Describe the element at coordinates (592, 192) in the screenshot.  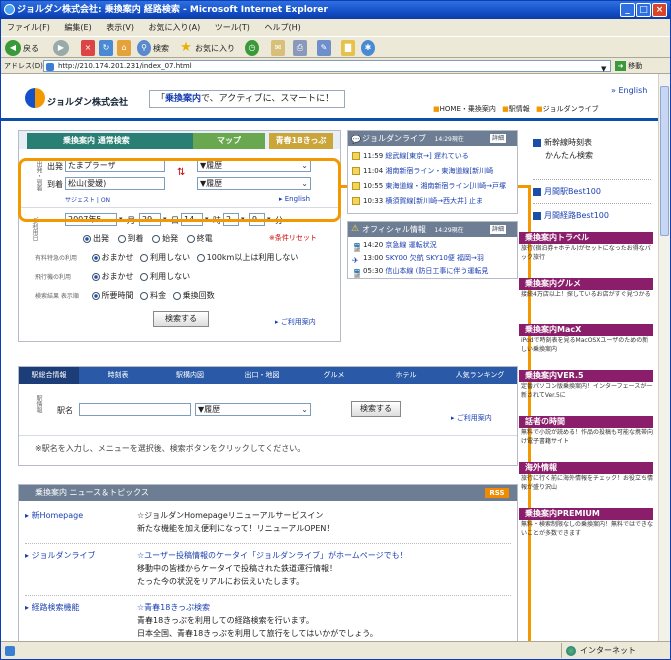
I see `station-best100-link: 月間駅Best100` at that location.